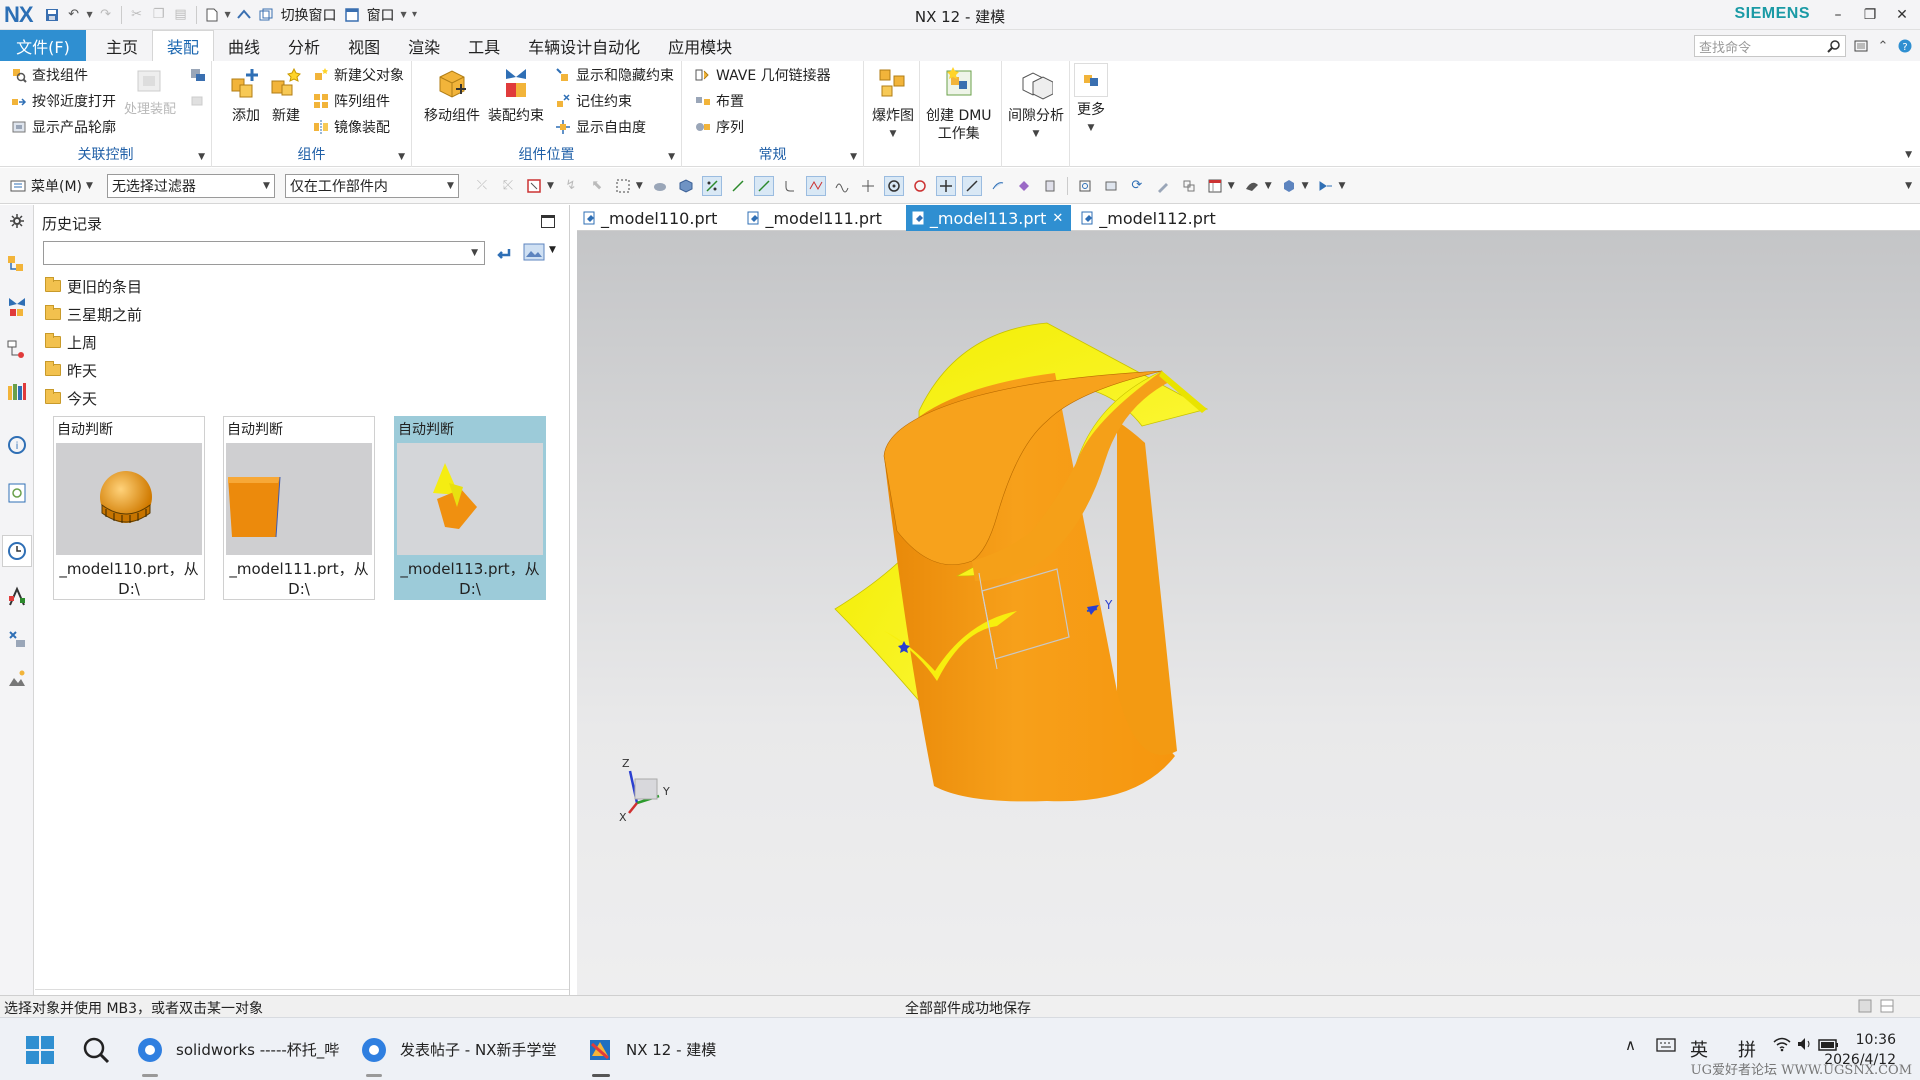 The image size is (1920, 1080). Describe the element at coordinates (534, 254) in the screenshot. I see `view-mode-icon` at that location.